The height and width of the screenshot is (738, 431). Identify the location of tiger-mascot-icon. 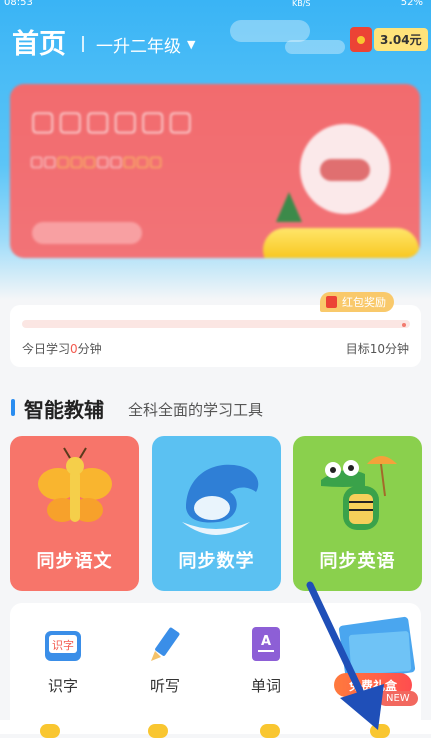
(345, 169).